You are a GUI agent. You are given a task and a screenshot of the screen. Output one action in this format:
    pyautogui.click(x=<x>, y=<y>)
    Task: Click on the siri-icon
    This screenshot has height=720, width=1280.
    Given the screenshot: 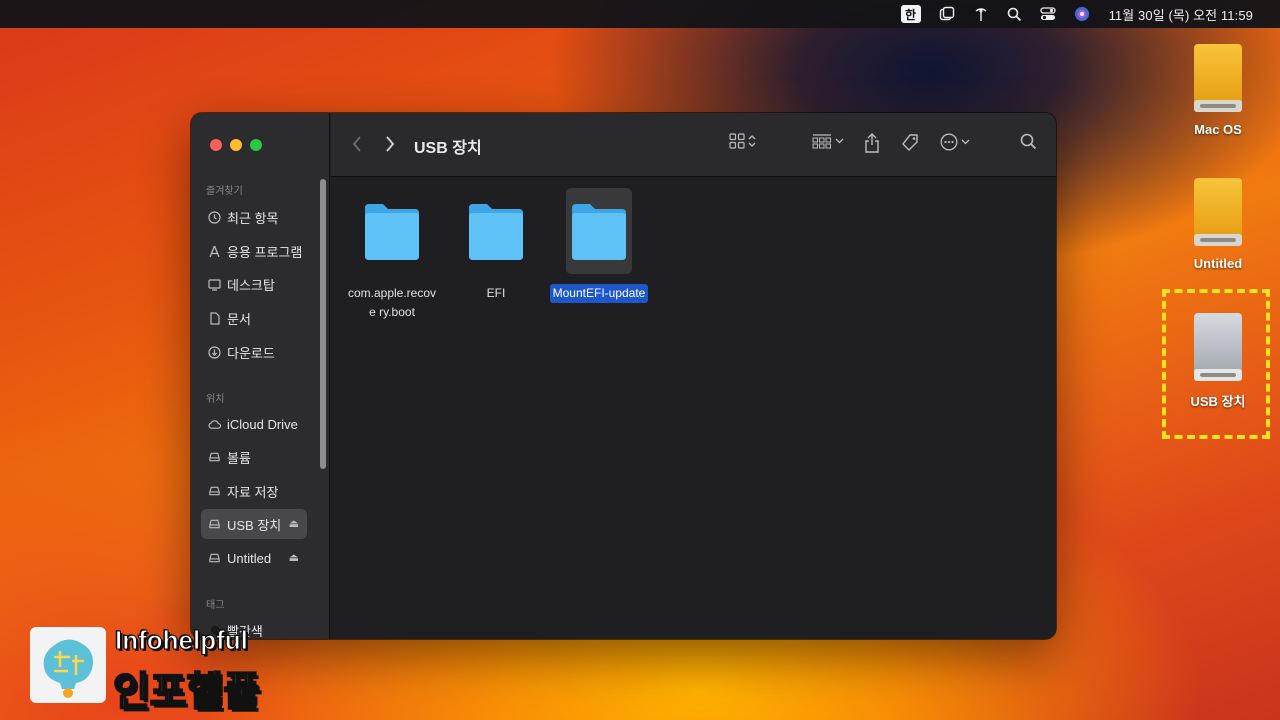 What is the action you would take?
    pyautogui.click(x=1082, y=14)
    